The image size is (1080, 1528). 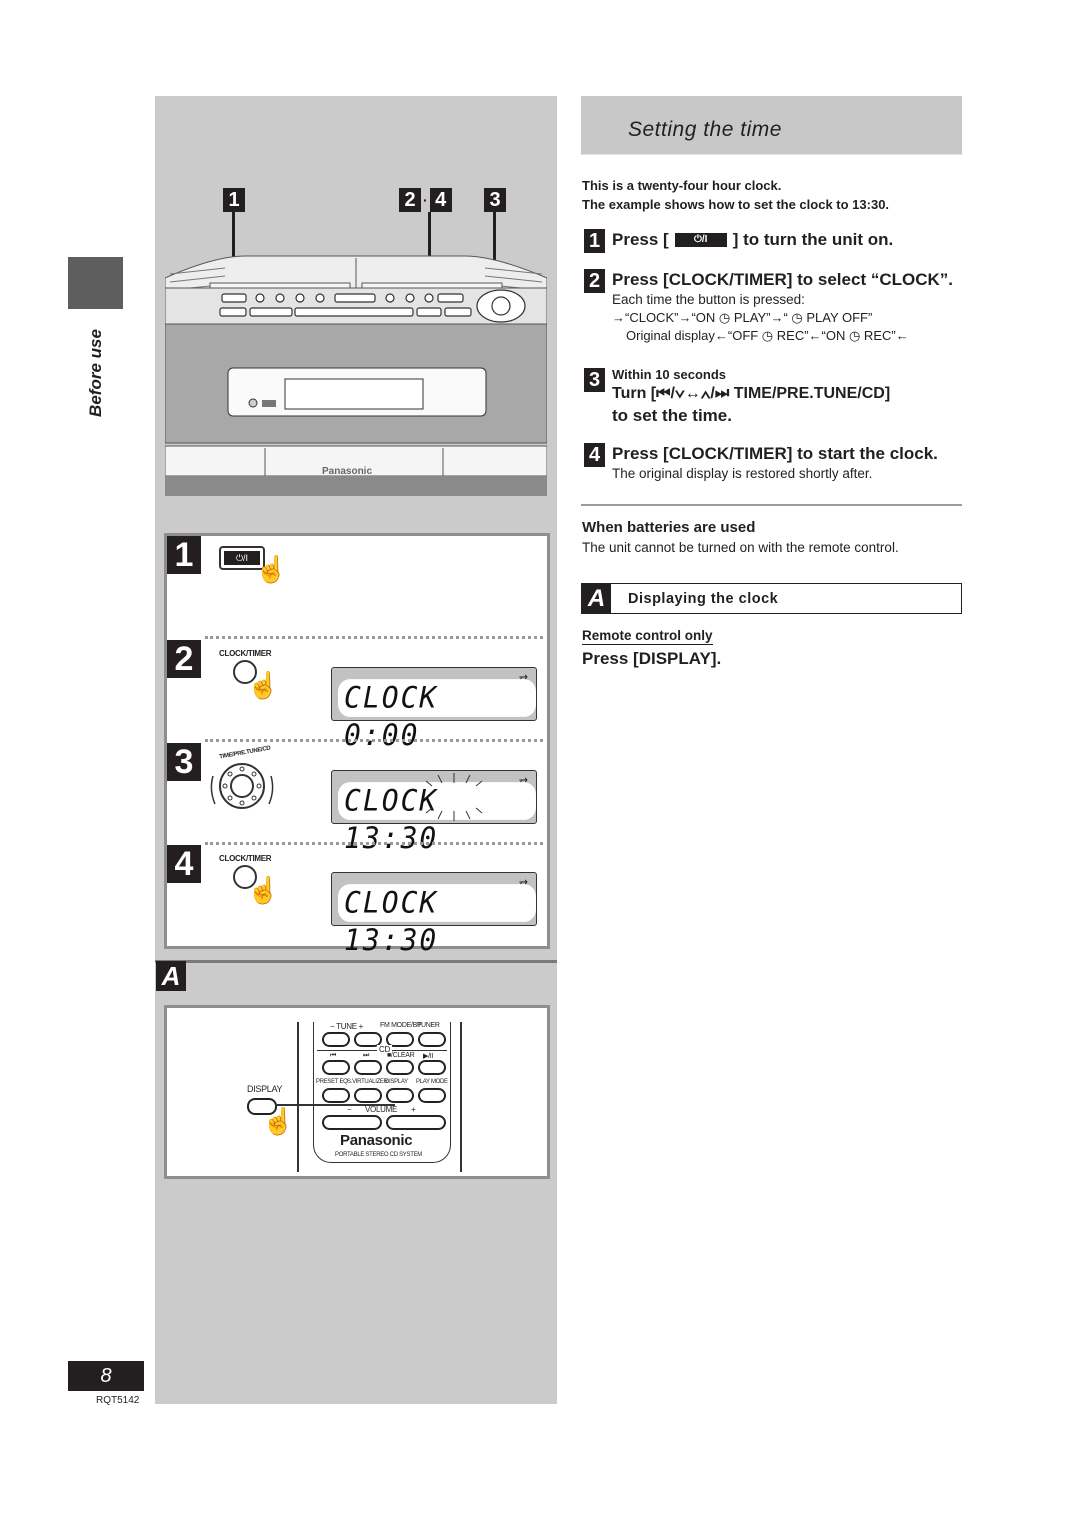 I want to click on step-4-heading: Press [CLOCK/TIMER] to start the clock., so click(x=775, y=453).